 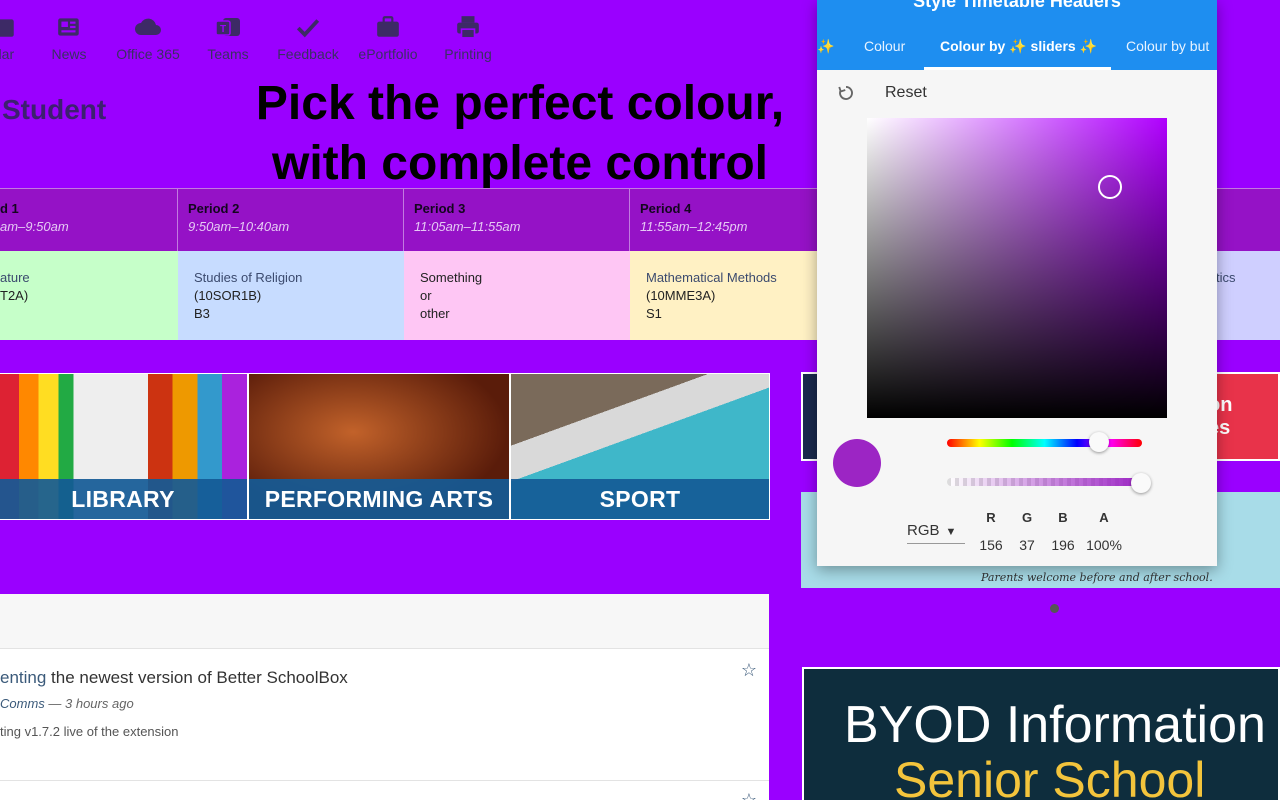 I want to click on tab-colour-by-buttons: Colour by but, so click(x=1167, y=46).